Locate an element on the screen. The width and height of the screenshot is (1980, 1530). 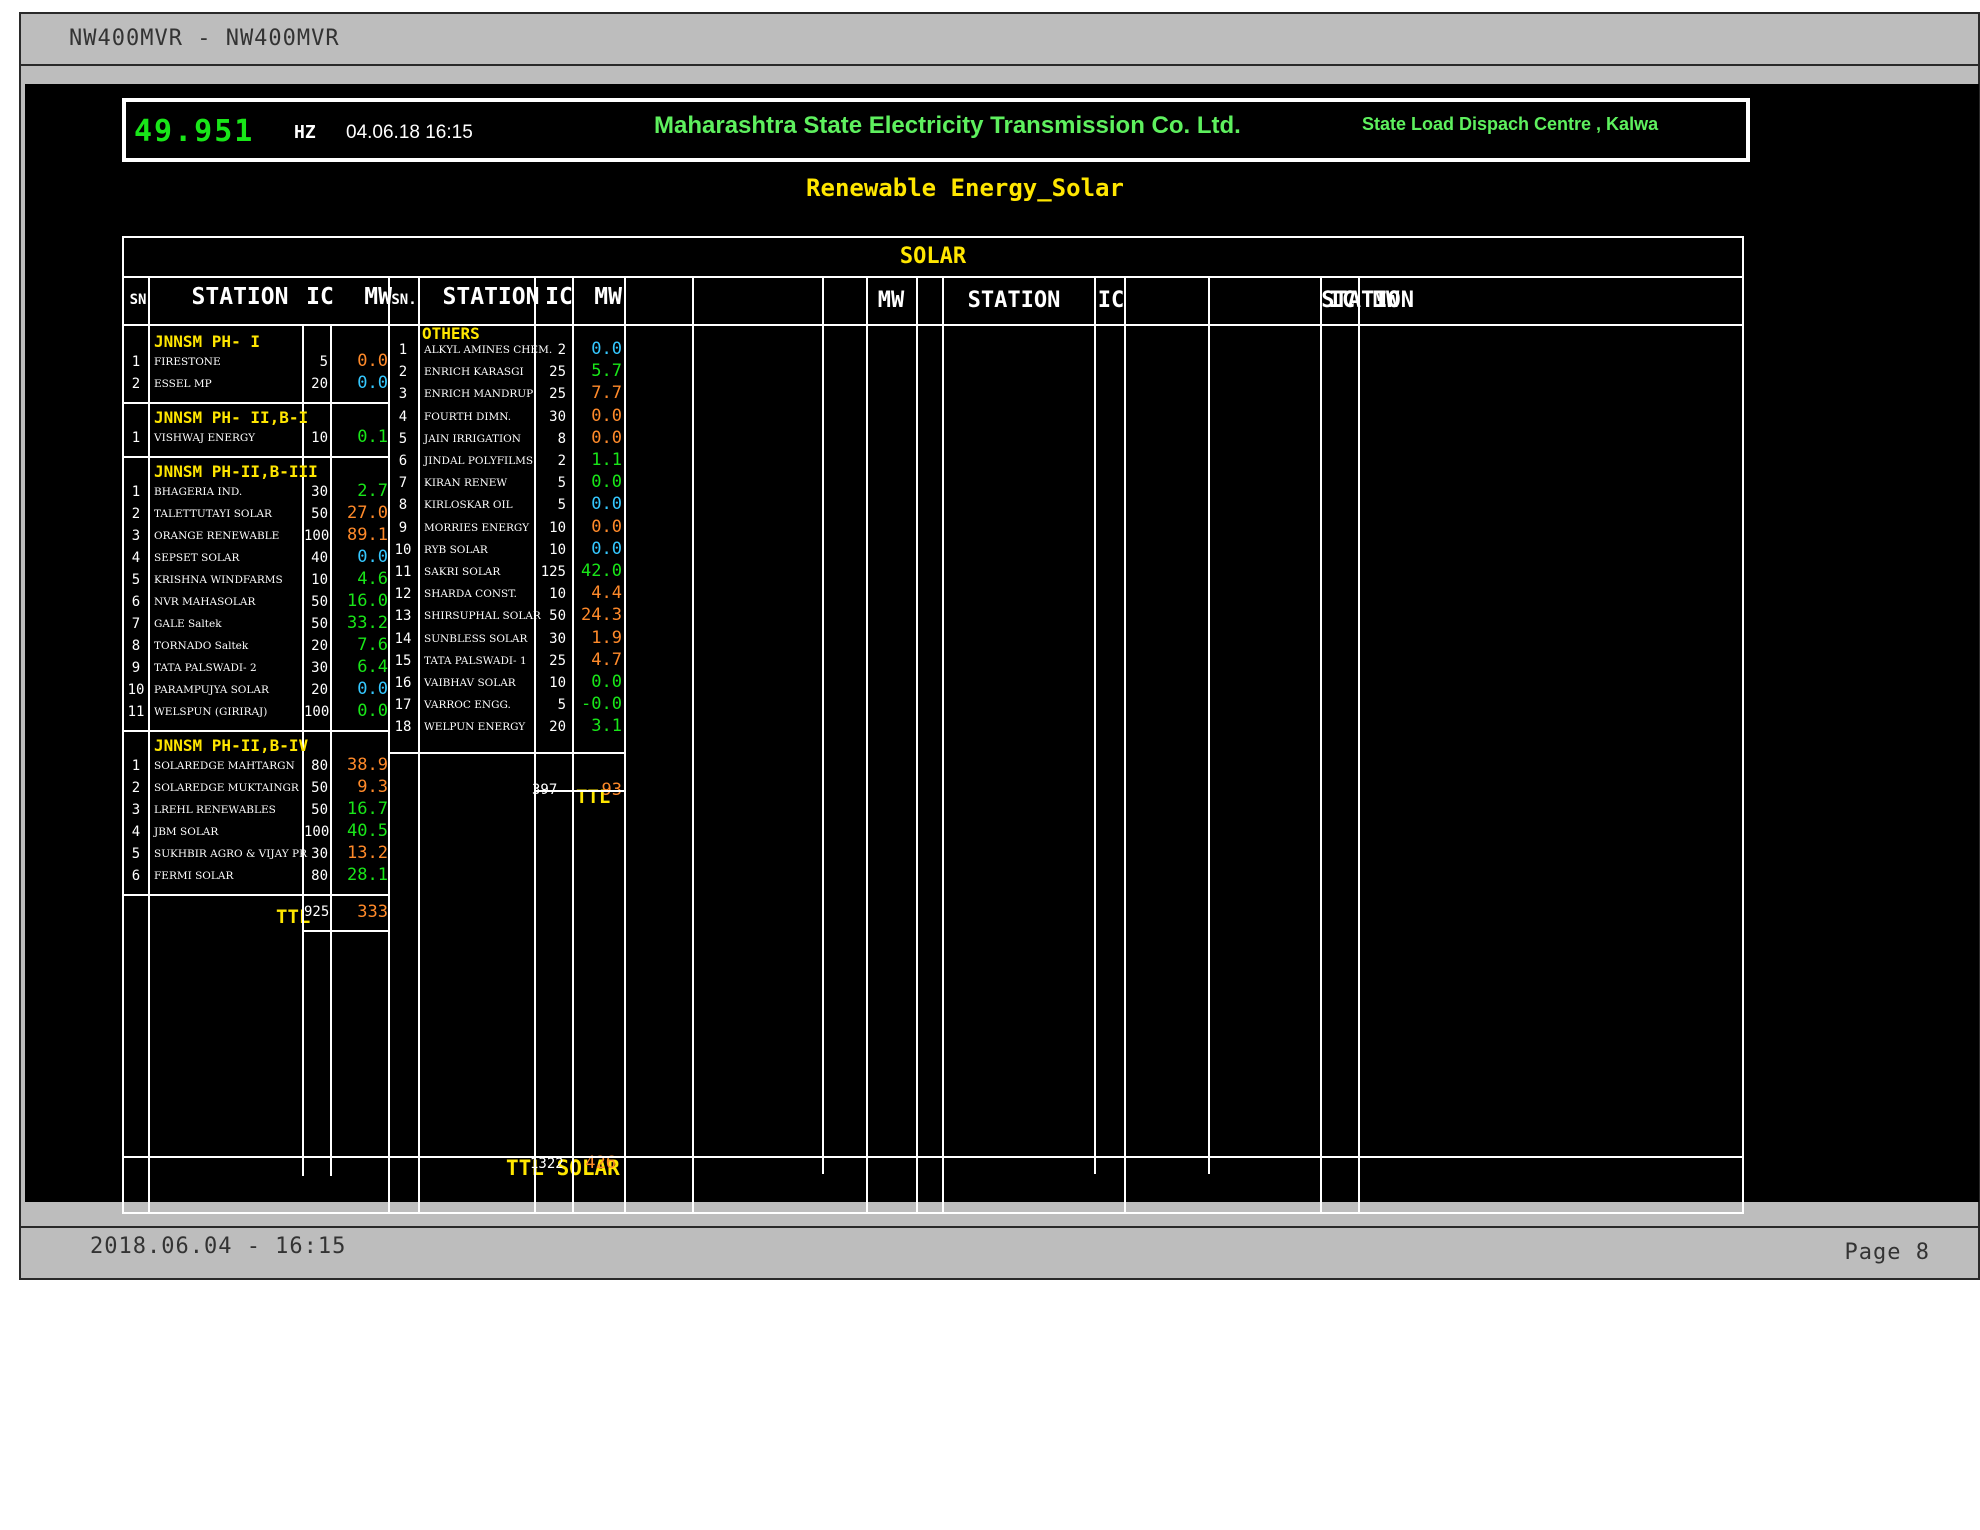
left-row-mw: 13.2 is located at coordinates (367, 853).